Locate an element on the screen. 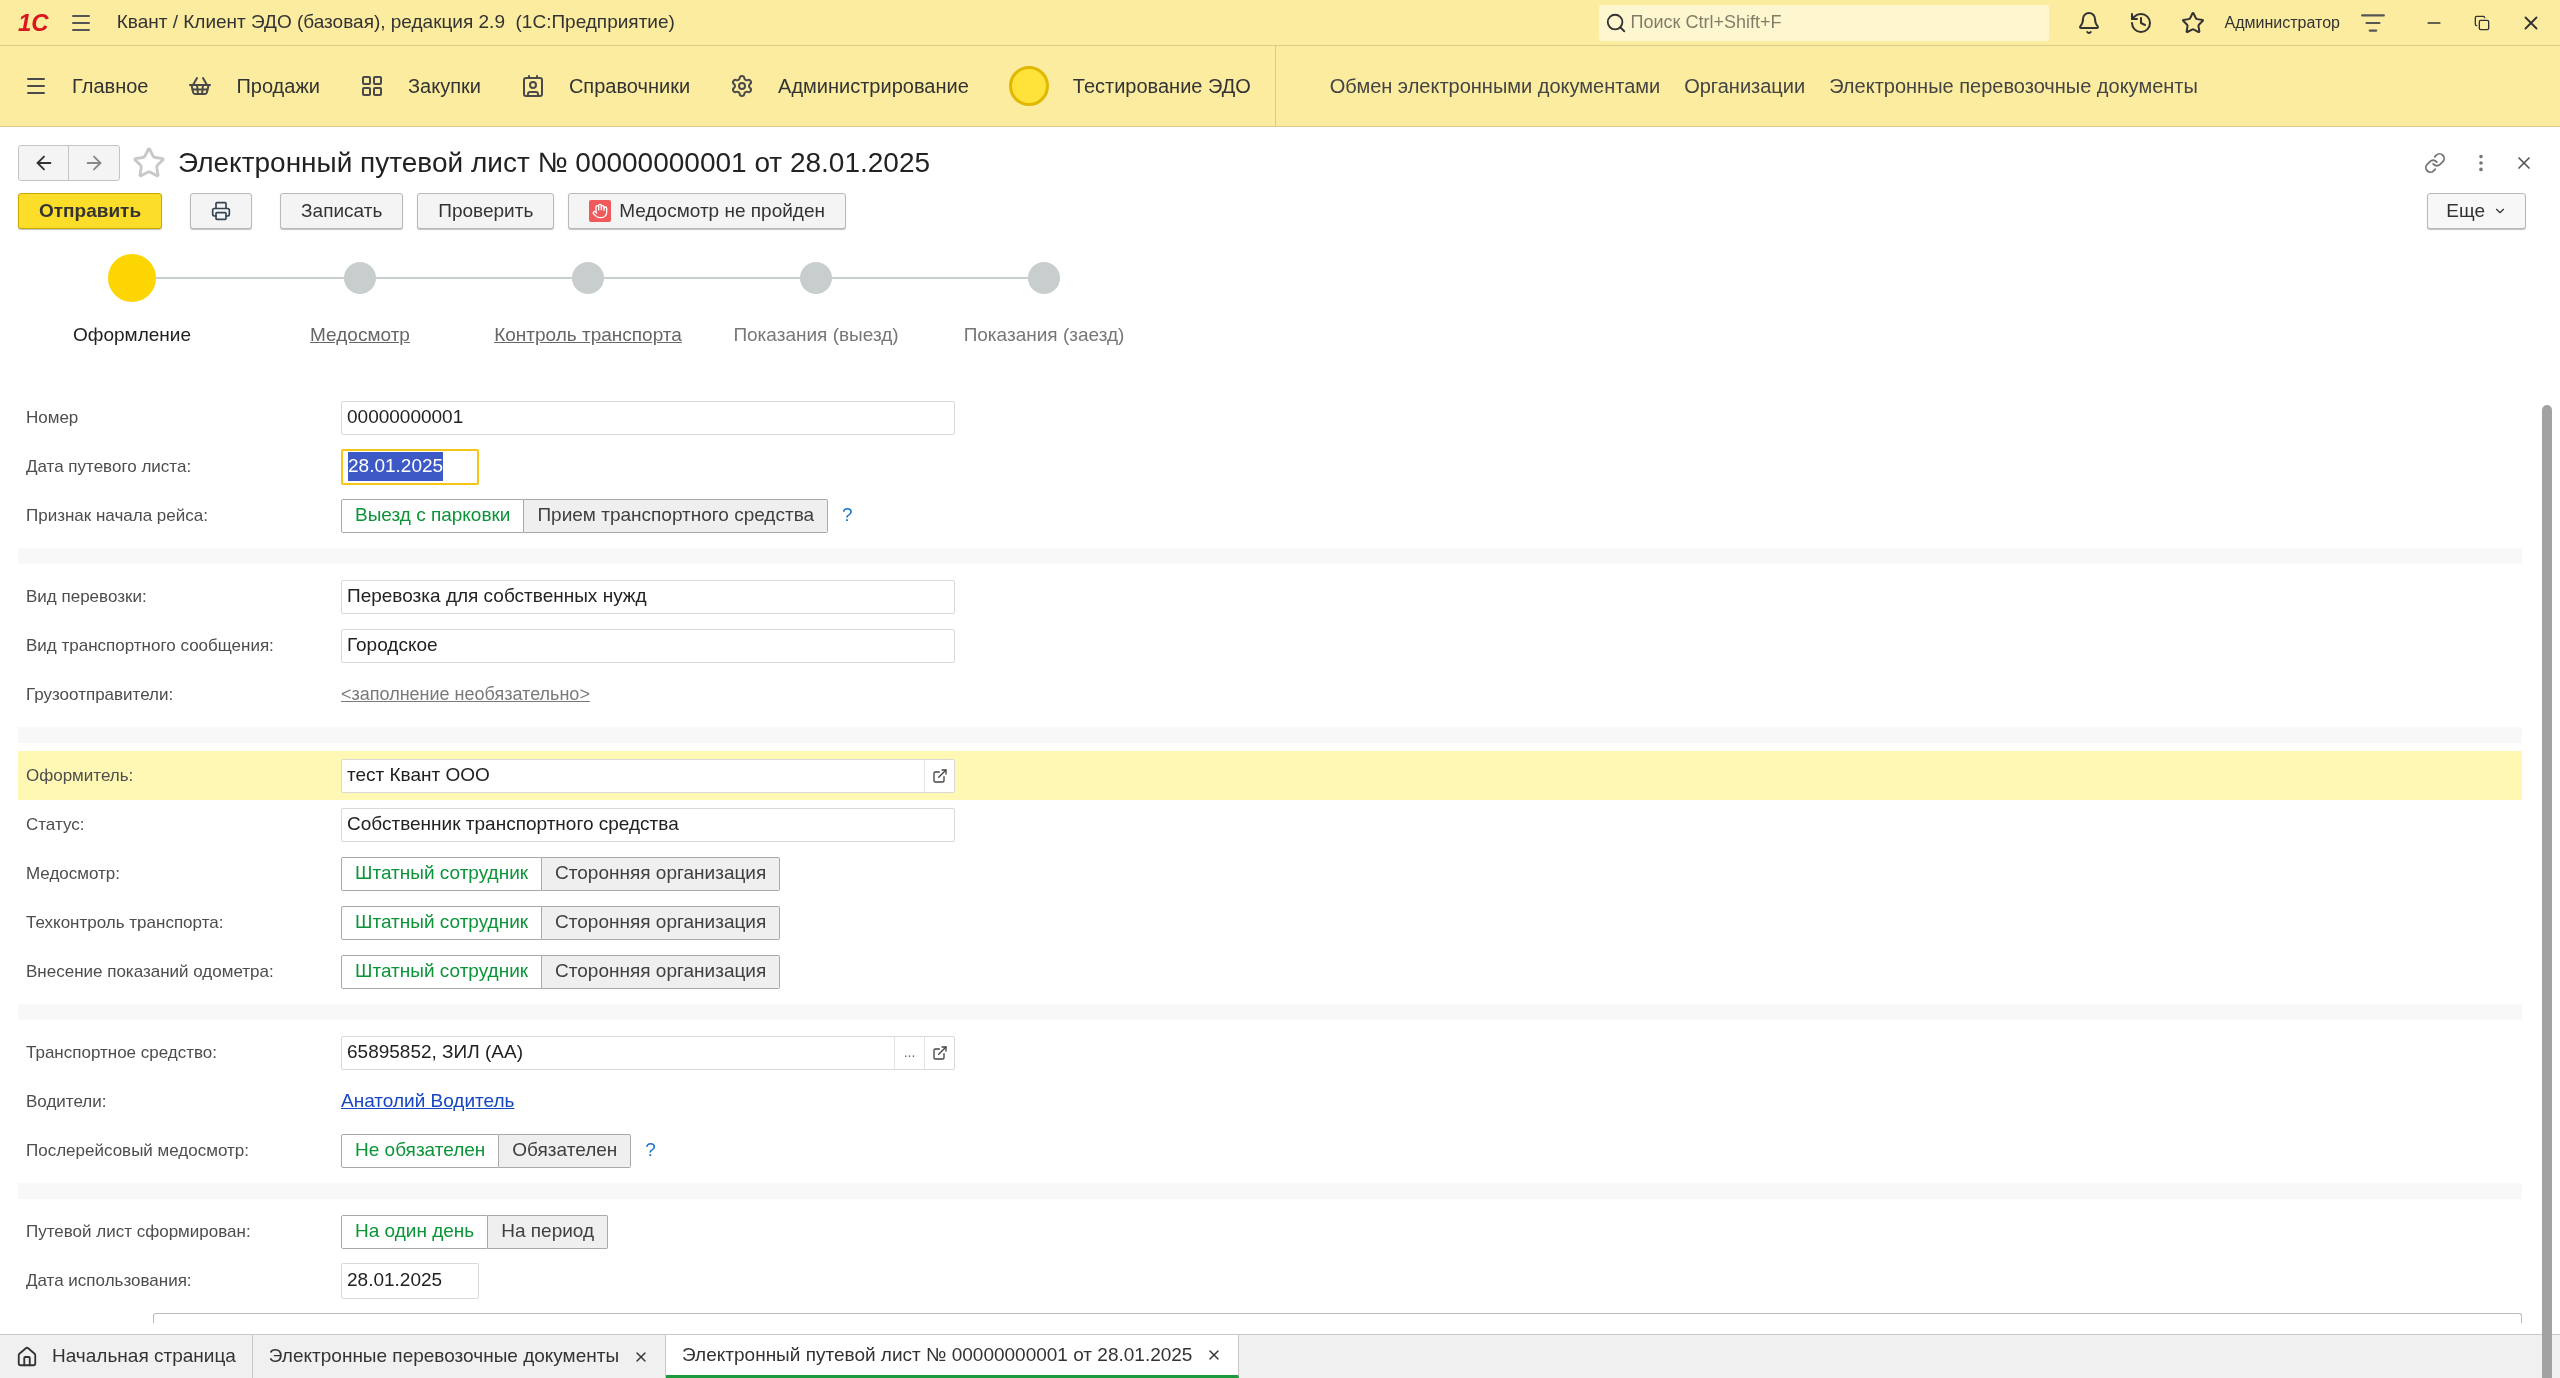 The image size is (2560, 1378). search-icon is located at coordinates (1615, 22).